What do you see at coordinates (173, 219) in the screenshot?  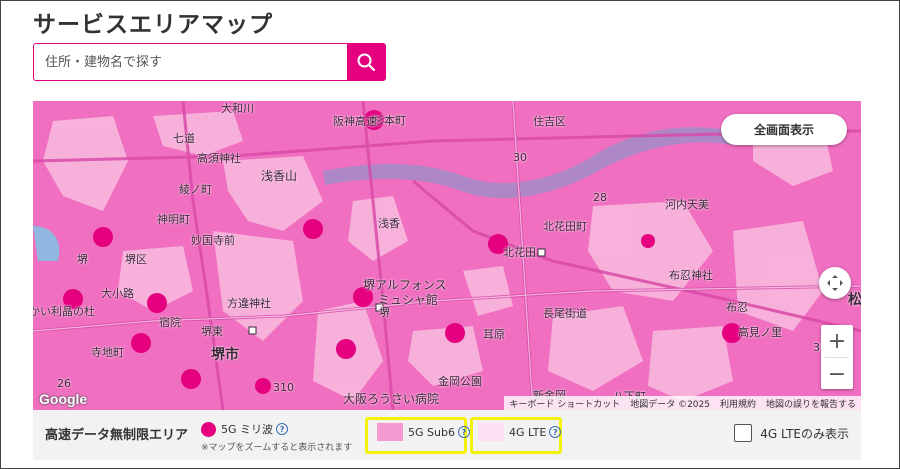 I see `map-label: 神明町` at bounding box center [173, 219].